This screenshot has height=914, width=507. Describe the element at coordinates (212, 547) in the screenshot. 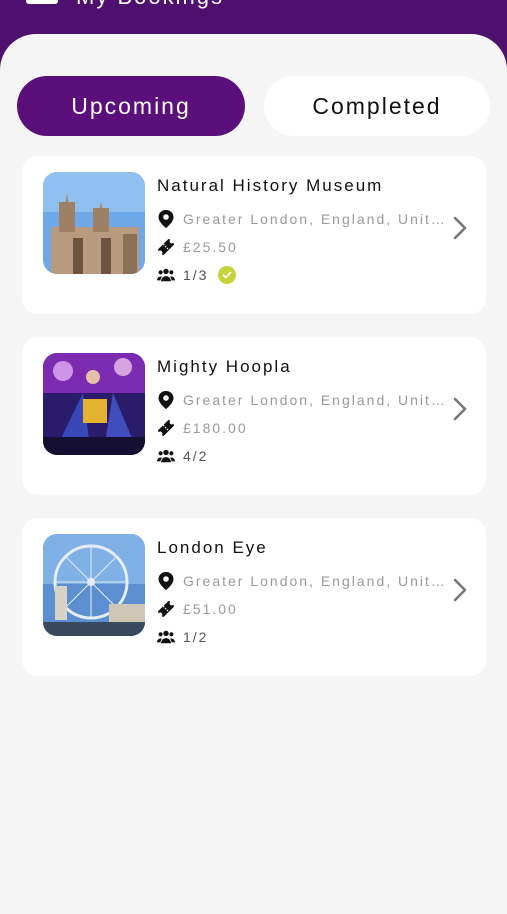

I see `booking-title: London Eye` at that location.